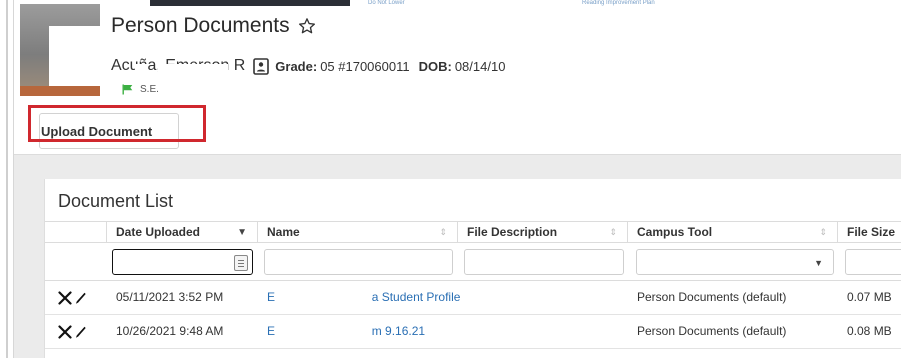  I want to click on document-name-link: E a Student Profile, so click(363, 297).